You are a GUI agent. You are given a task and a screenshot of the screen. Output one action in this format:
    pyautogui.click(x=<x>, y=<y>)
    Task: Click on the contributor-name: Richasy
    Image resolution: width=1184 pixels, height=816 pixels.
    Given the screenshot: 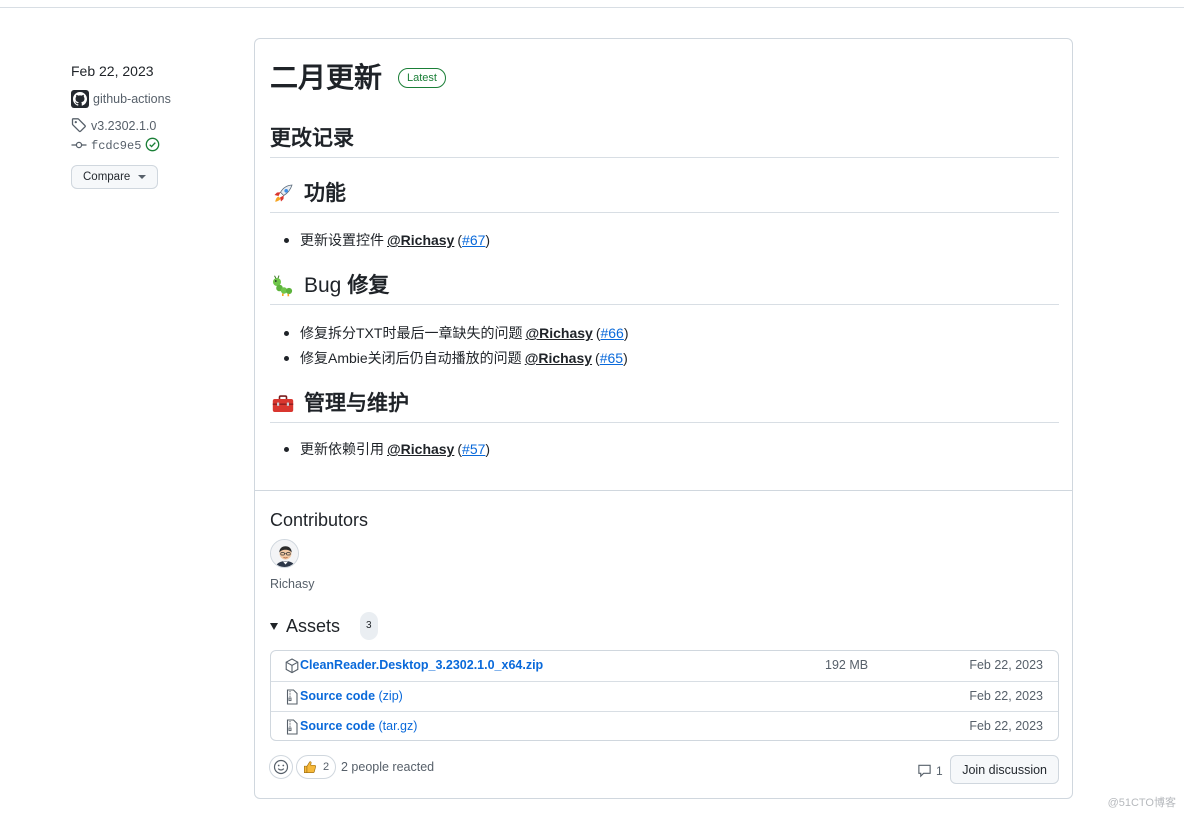 What is the action you would take?
    pyautogui.click(x=292, y=584)
    